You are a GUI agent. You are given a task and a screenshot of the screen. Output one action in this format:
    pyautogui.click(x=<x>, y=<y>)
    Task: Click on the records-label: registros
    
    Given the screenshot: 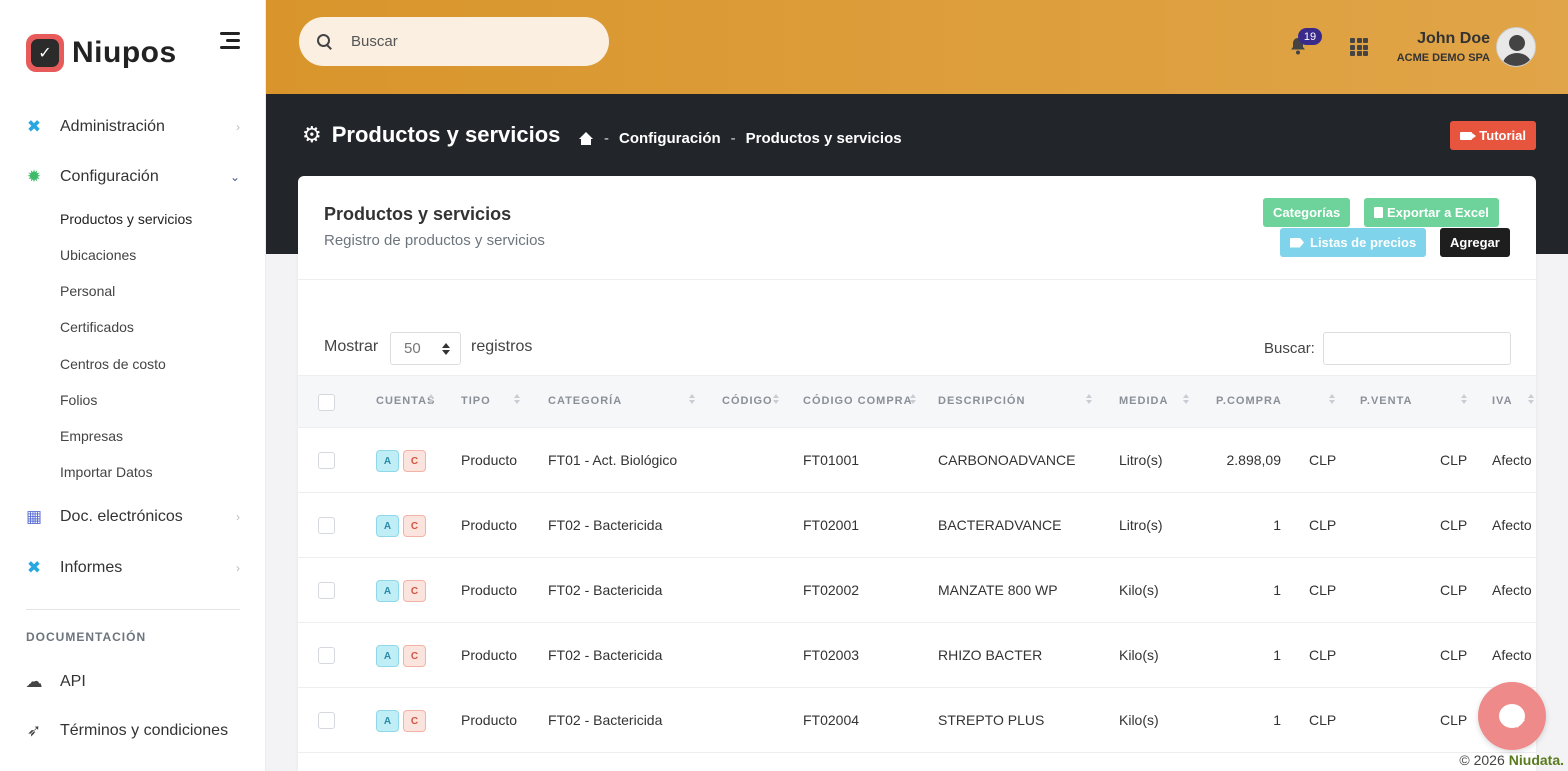 What is the action you would take?
    pyautogui.click(x=502, y=346)
    